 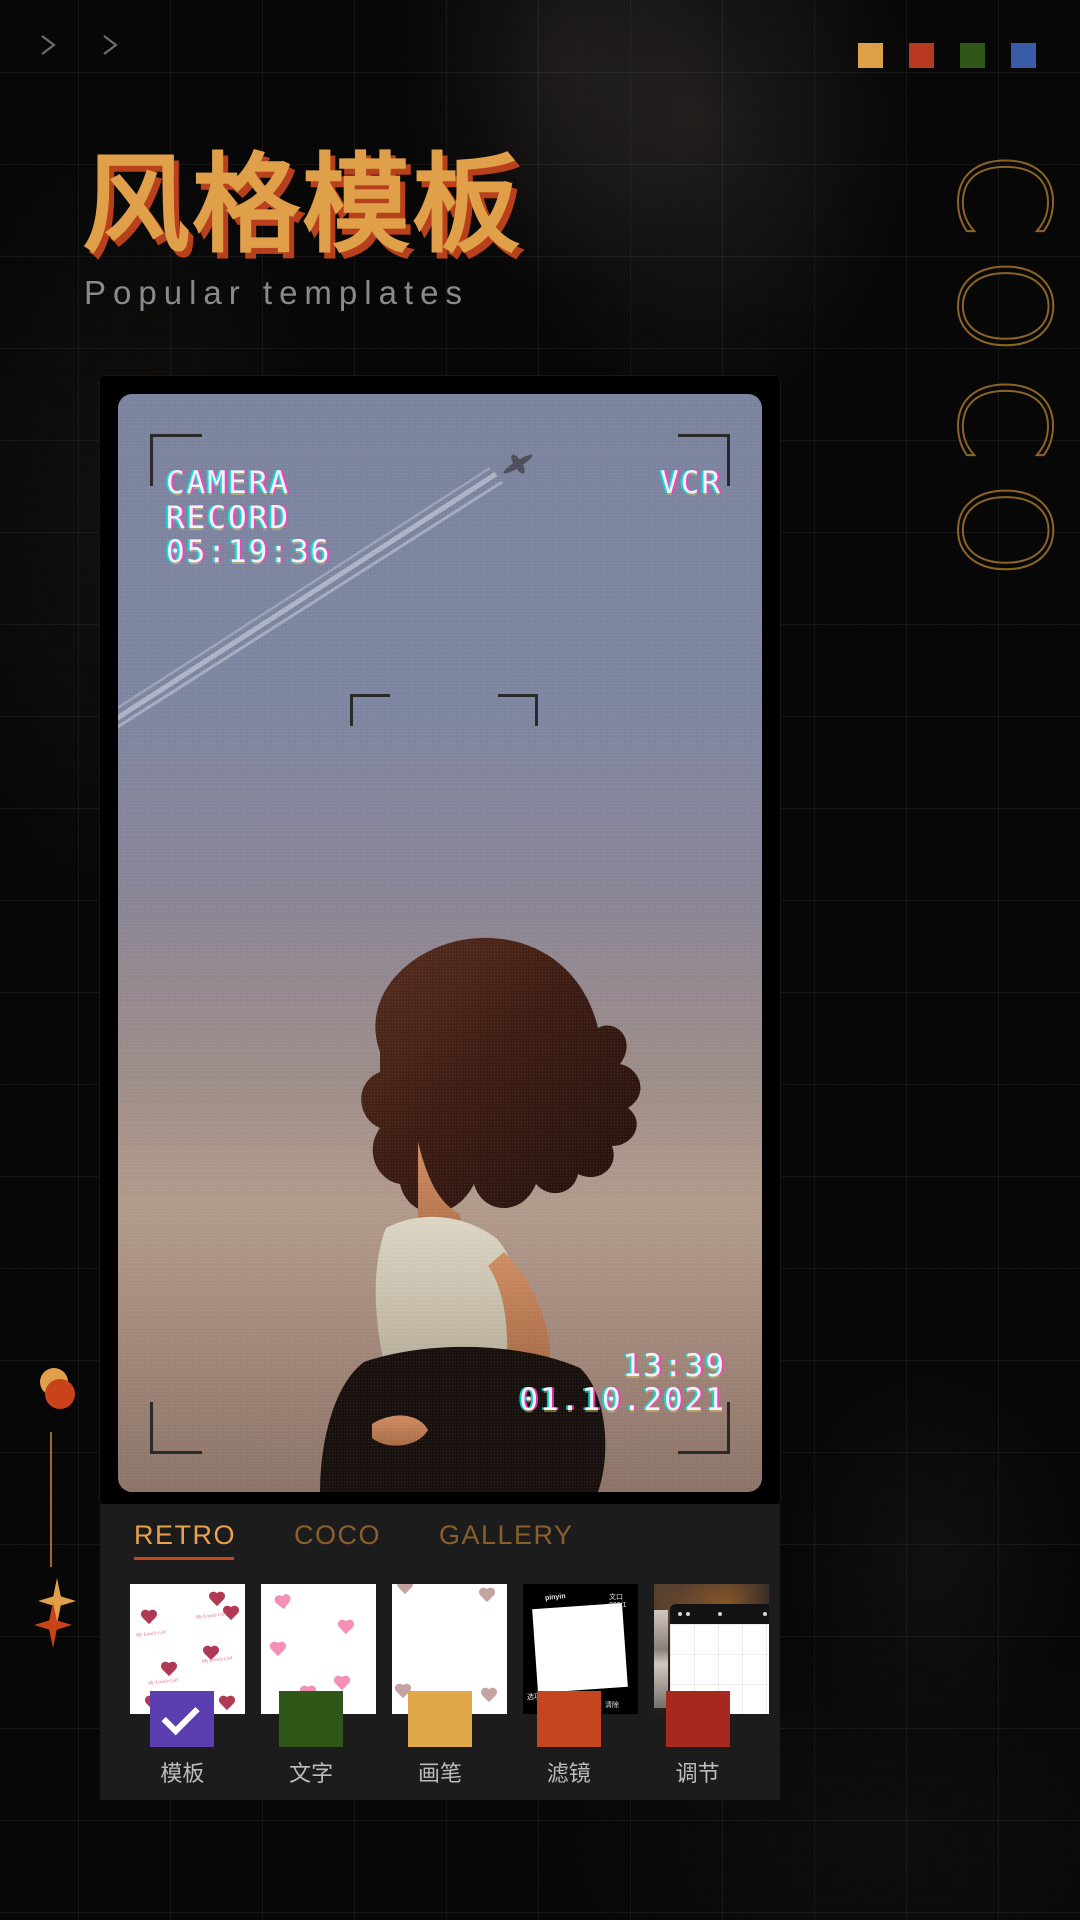 I want to click on tool-brush: 画笔, so click(x=440, y=1739).